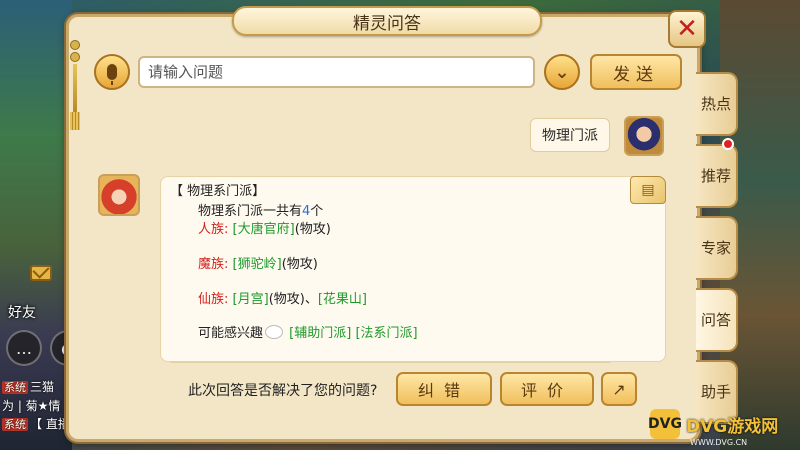 Image resolution: width=800 pixels, height=450 pixels. I want to click on related-link: [法系门派], so click(386, 333).